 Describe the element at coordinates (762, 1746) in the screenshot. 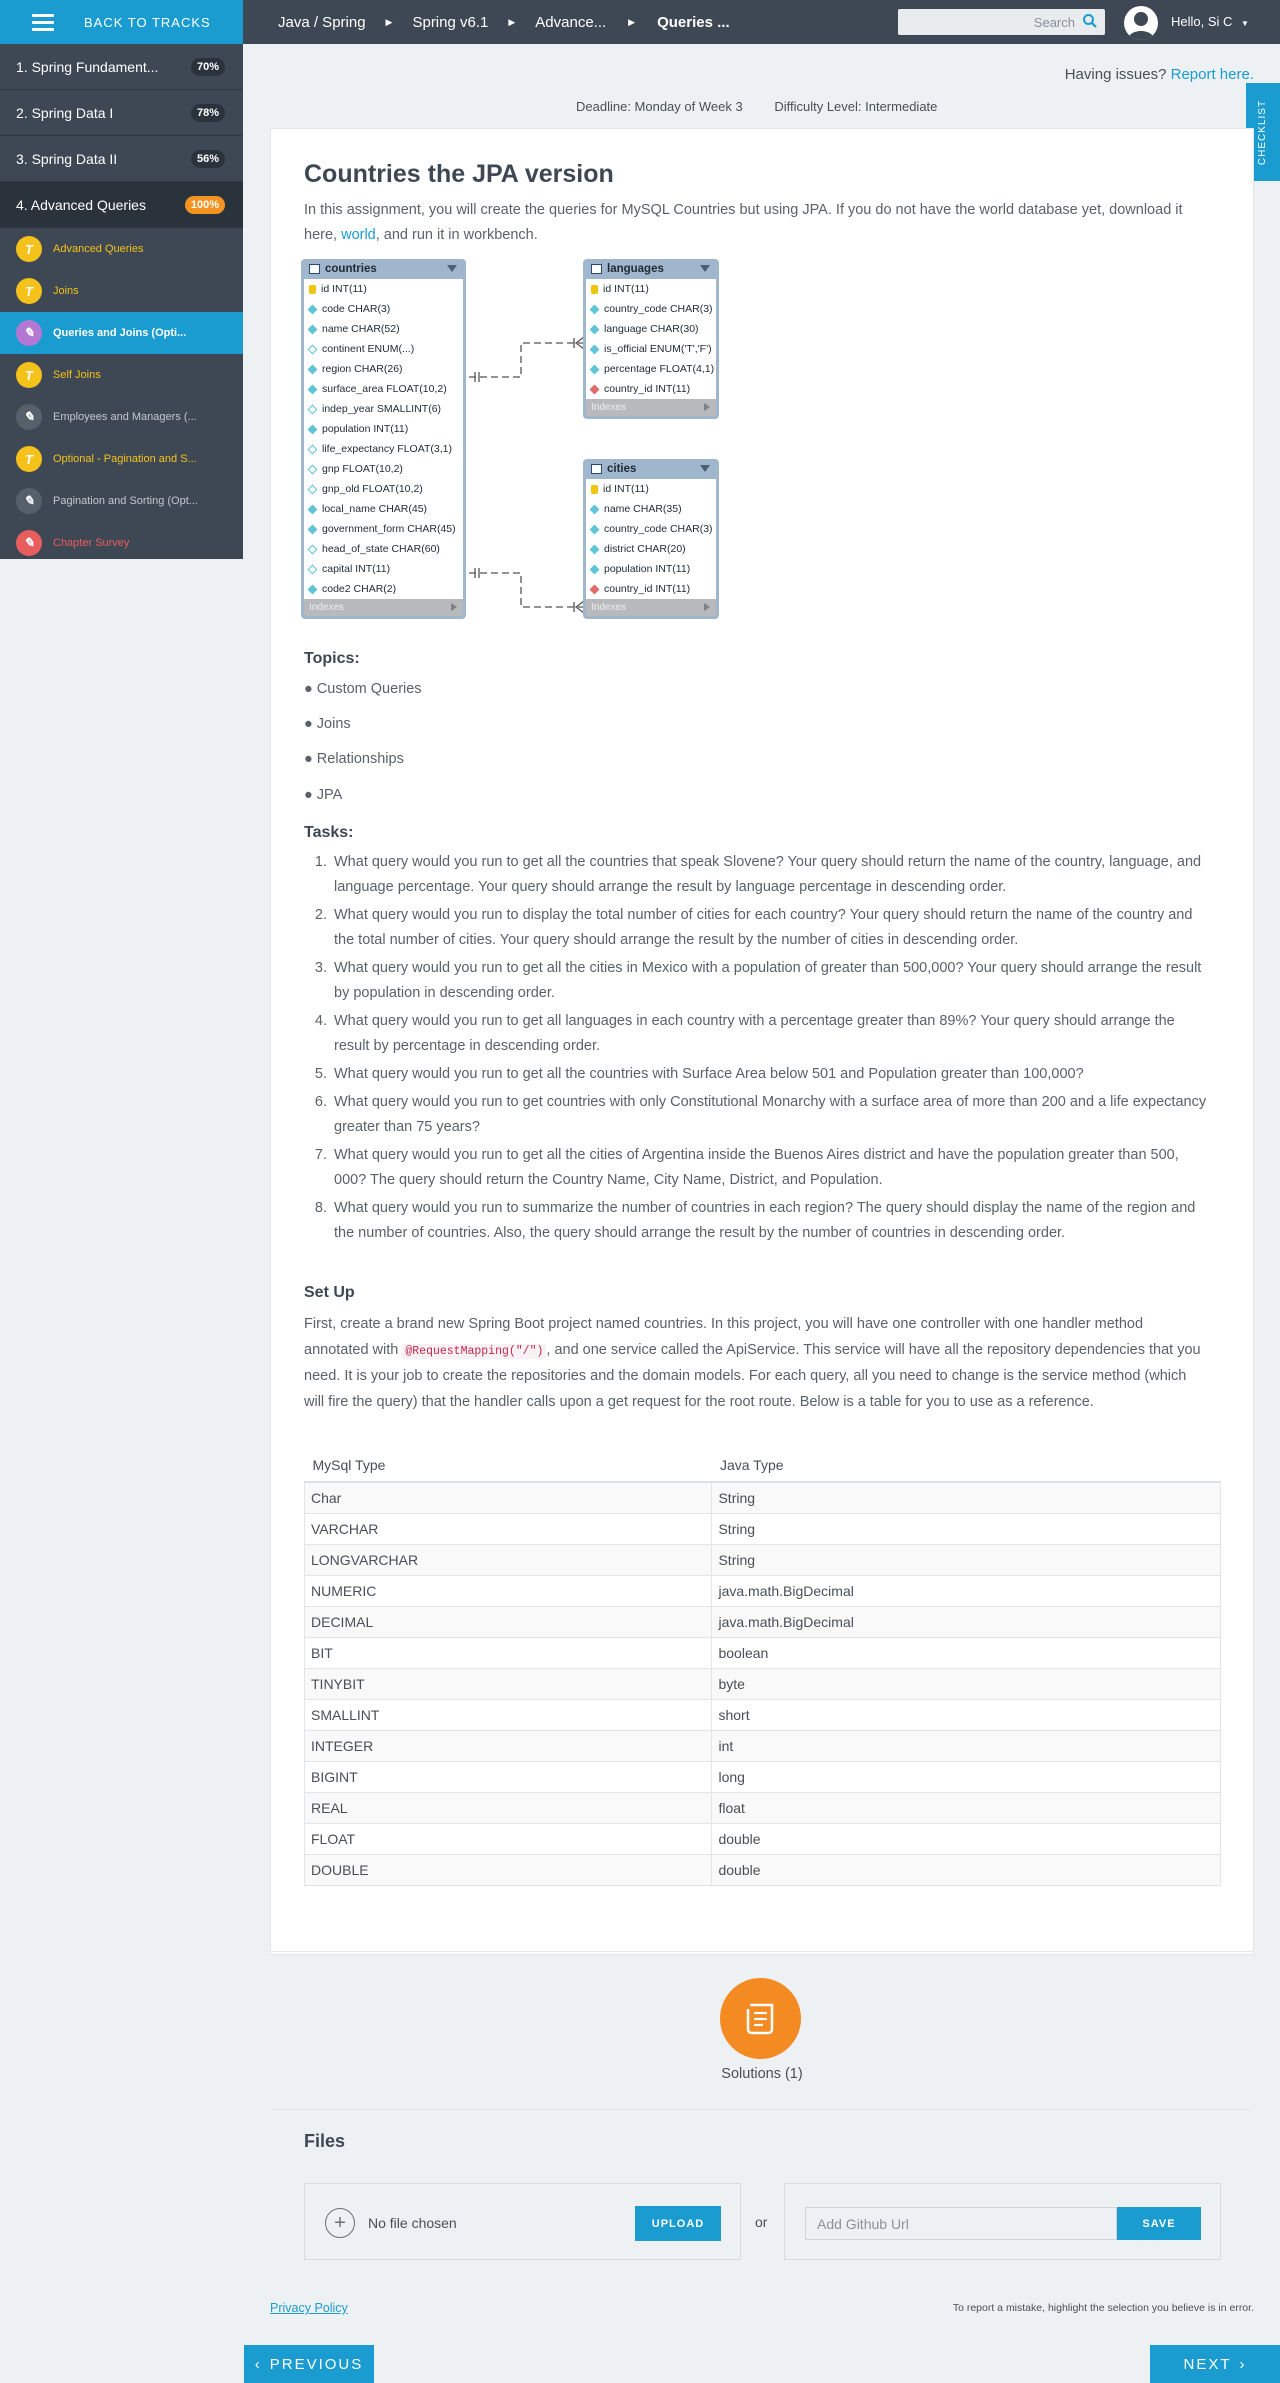

I see `table-row: INTEGER int` at that location.